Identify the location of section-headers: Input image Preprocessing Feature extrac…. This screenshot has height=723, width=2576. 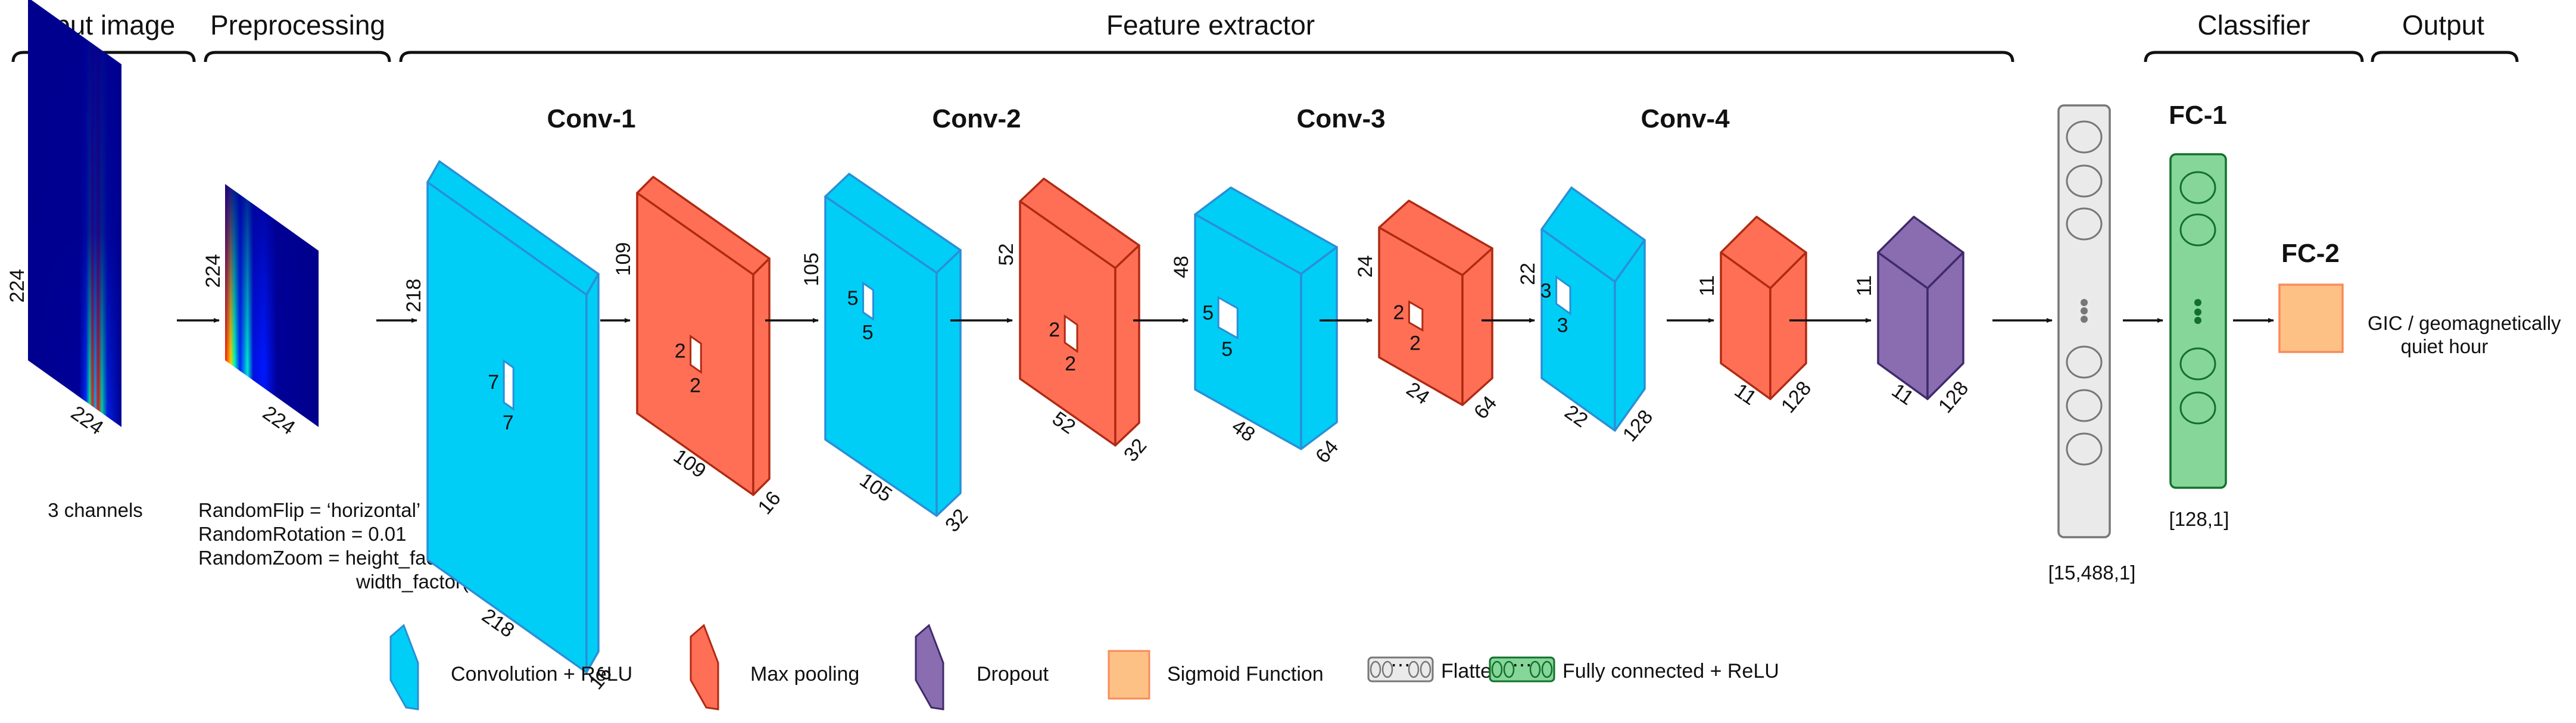
(1265, 36).